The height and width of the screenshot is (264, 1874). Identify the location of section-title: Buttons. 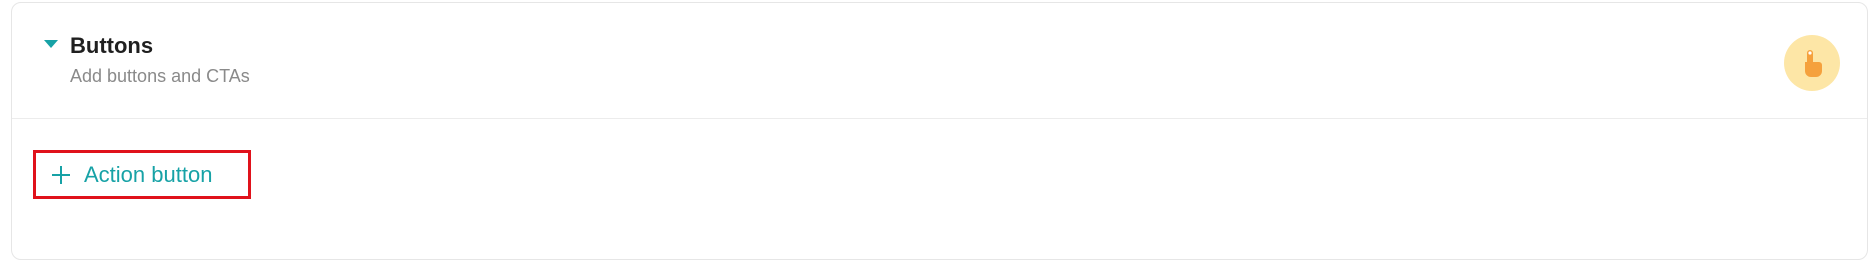
(112, 45).